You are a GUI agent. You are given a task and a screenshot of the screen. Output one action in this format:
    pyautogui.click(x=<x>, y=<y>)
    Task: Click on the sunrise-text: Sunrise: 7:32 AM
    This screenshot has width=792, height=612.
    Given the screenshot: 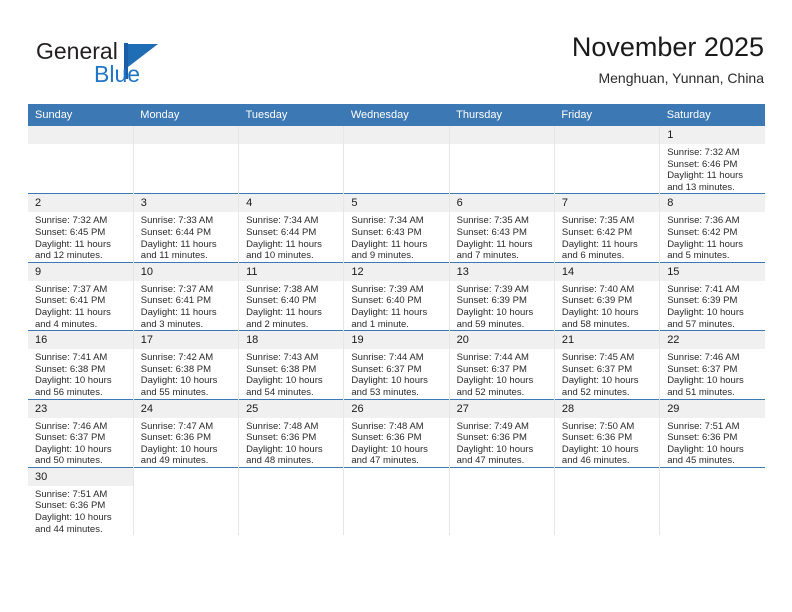 What is the action you would take?
    pyautogui.click(x=71, y=221)
    